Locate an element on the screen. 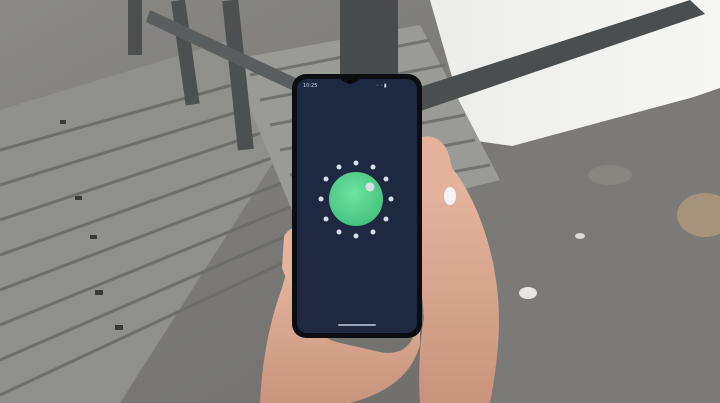 This screenshot has height=403, width=720. status-icons: ◦◦▮ is located at coordinates (382, 86).